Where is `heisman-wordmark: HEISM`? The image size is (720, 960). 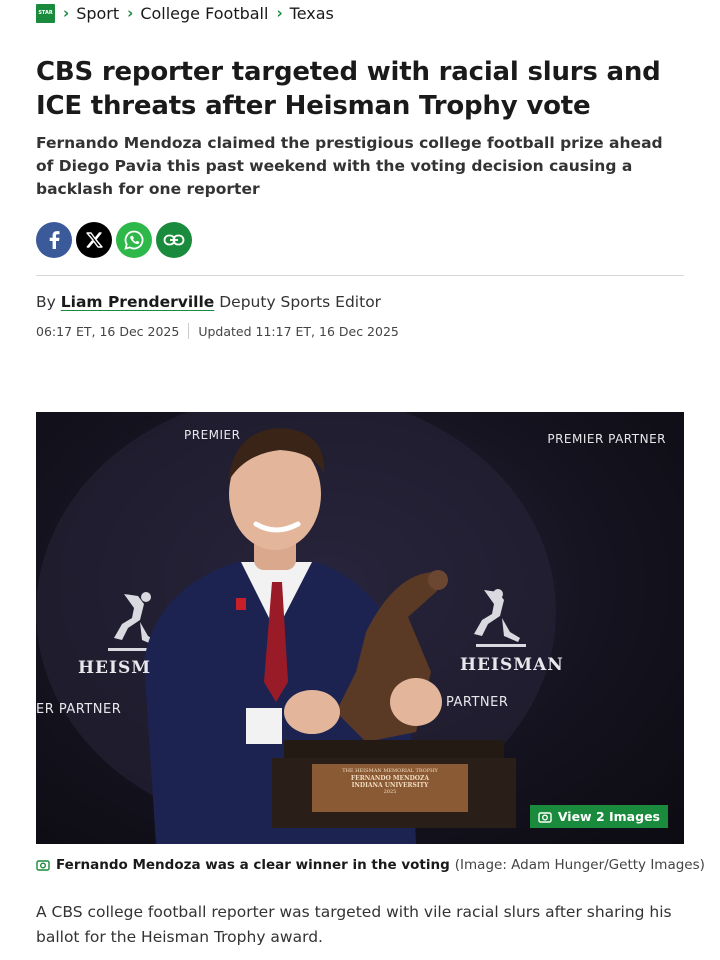 heisman-wordmark: HEISM is located at coordinates (115, 668).